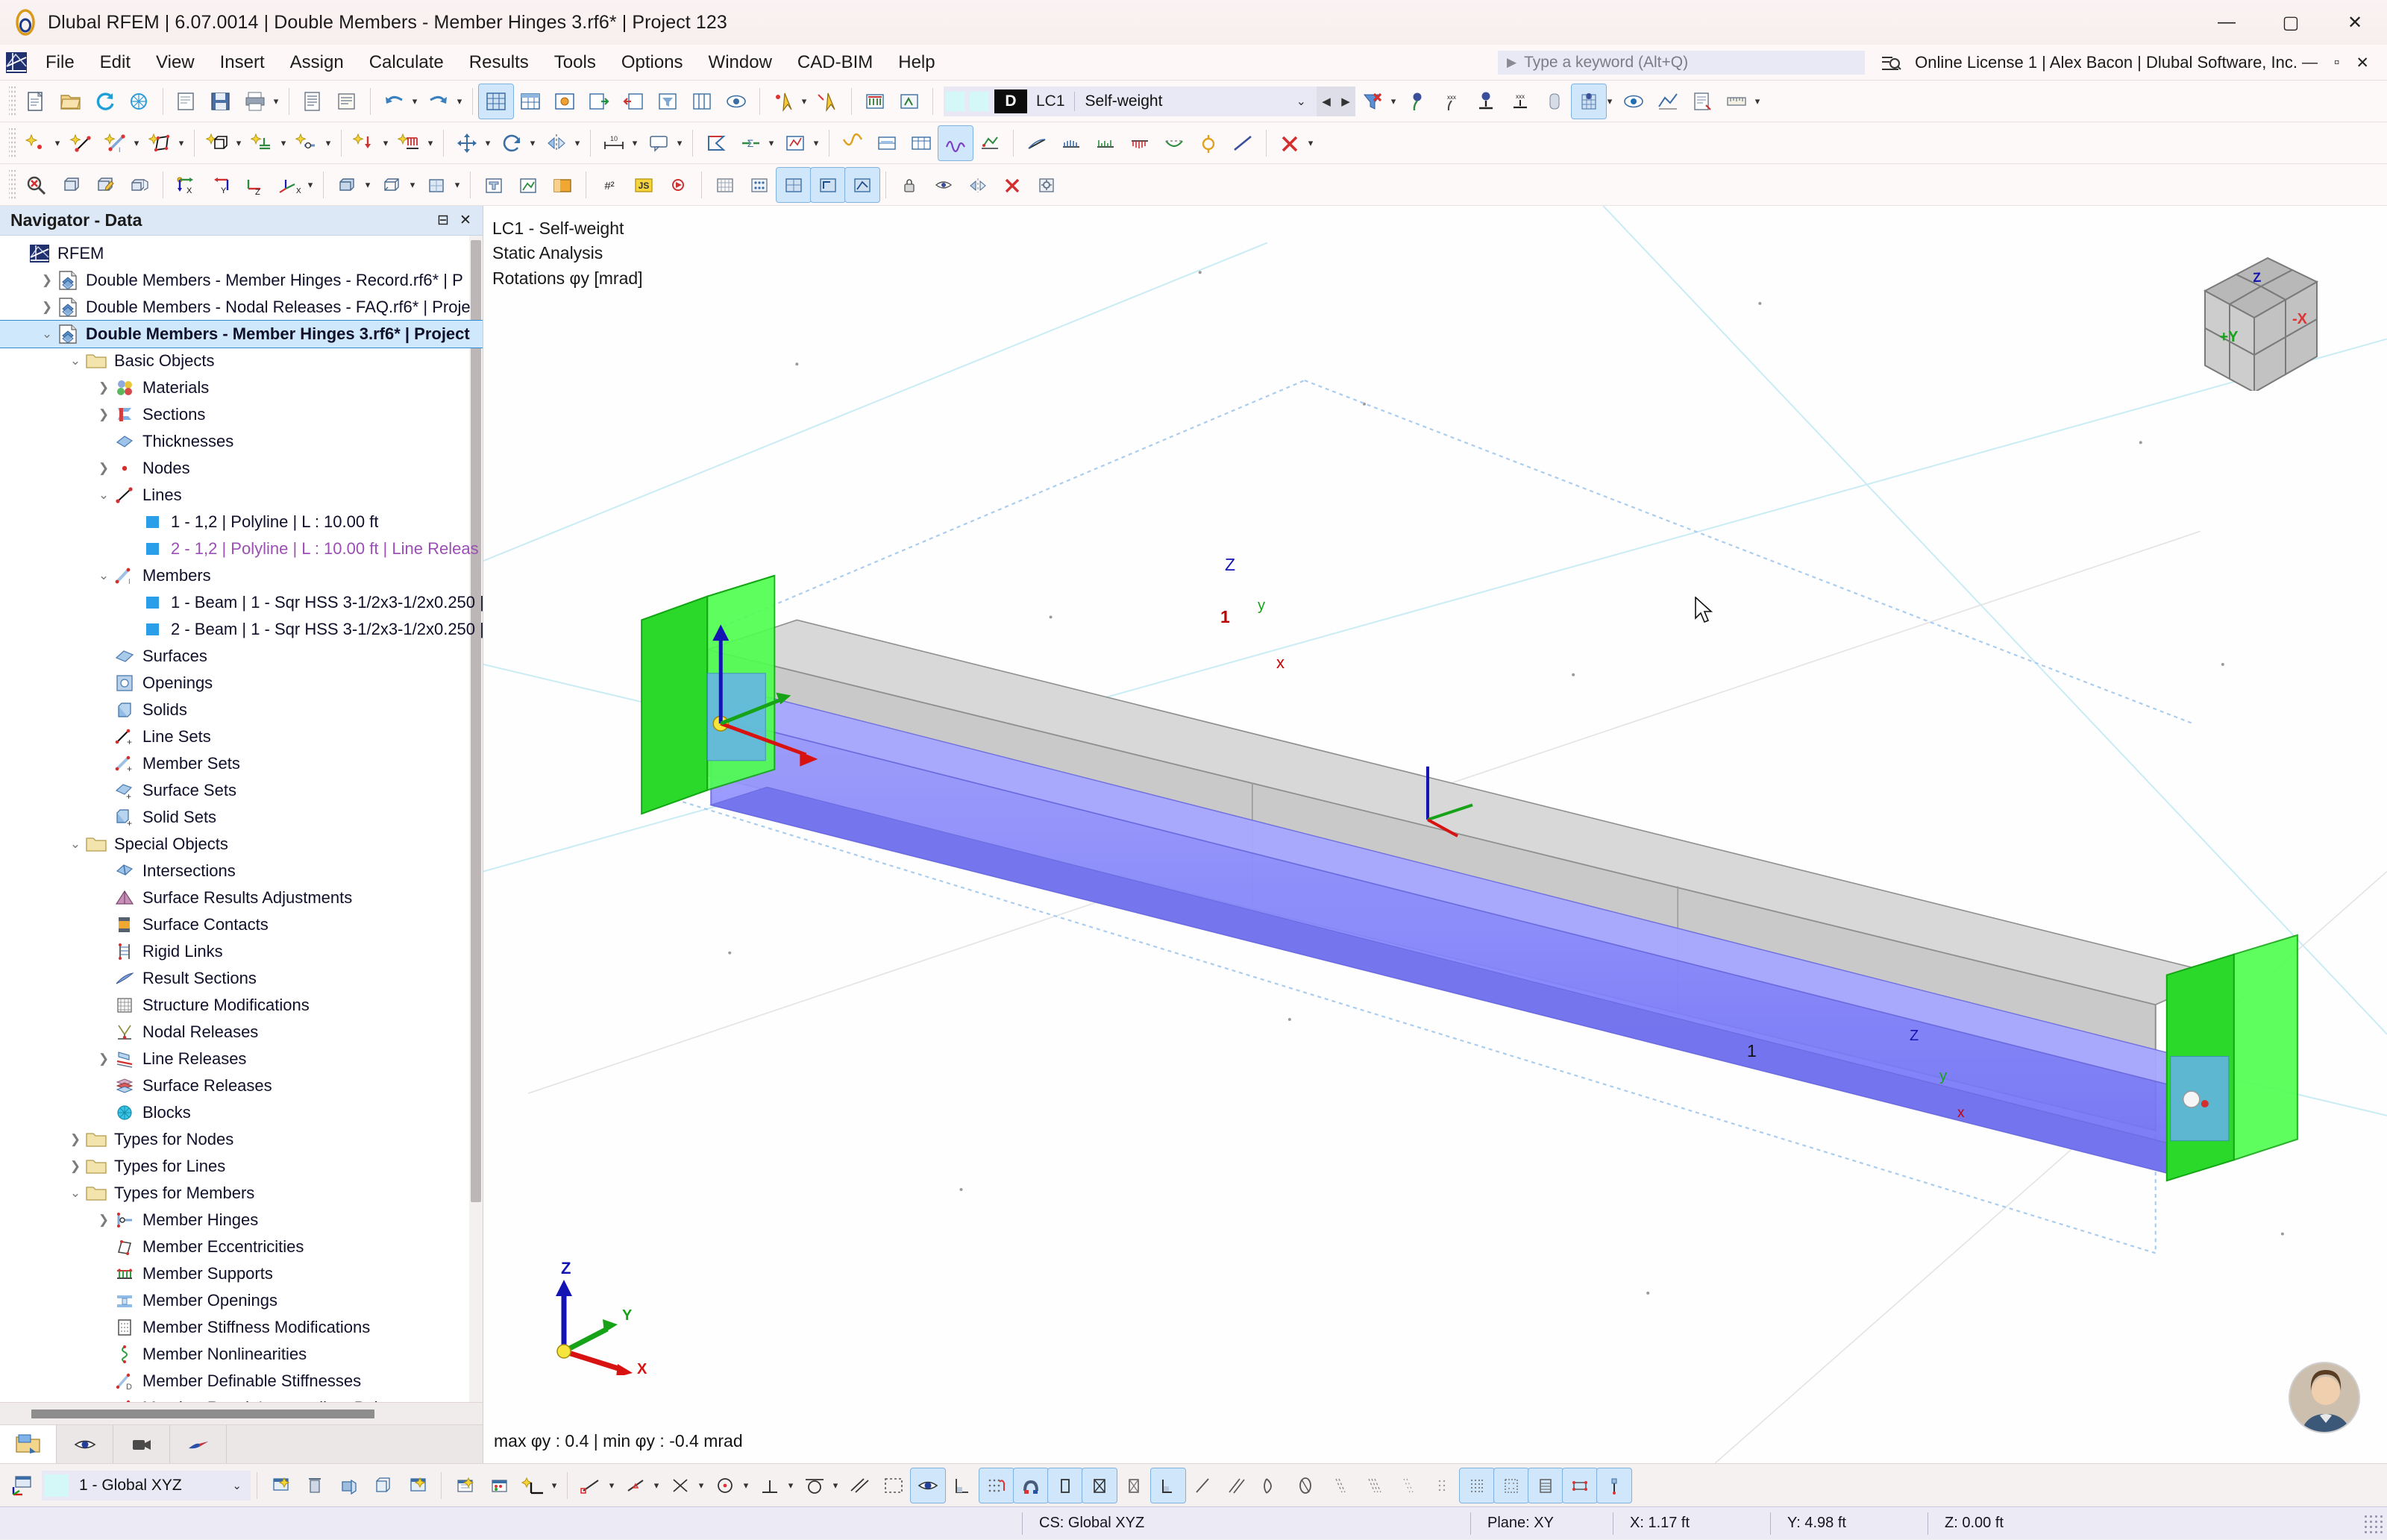  Describe the element at coordinates (140, 101) in the screenshot. I see `model-wizard-button` at that location.